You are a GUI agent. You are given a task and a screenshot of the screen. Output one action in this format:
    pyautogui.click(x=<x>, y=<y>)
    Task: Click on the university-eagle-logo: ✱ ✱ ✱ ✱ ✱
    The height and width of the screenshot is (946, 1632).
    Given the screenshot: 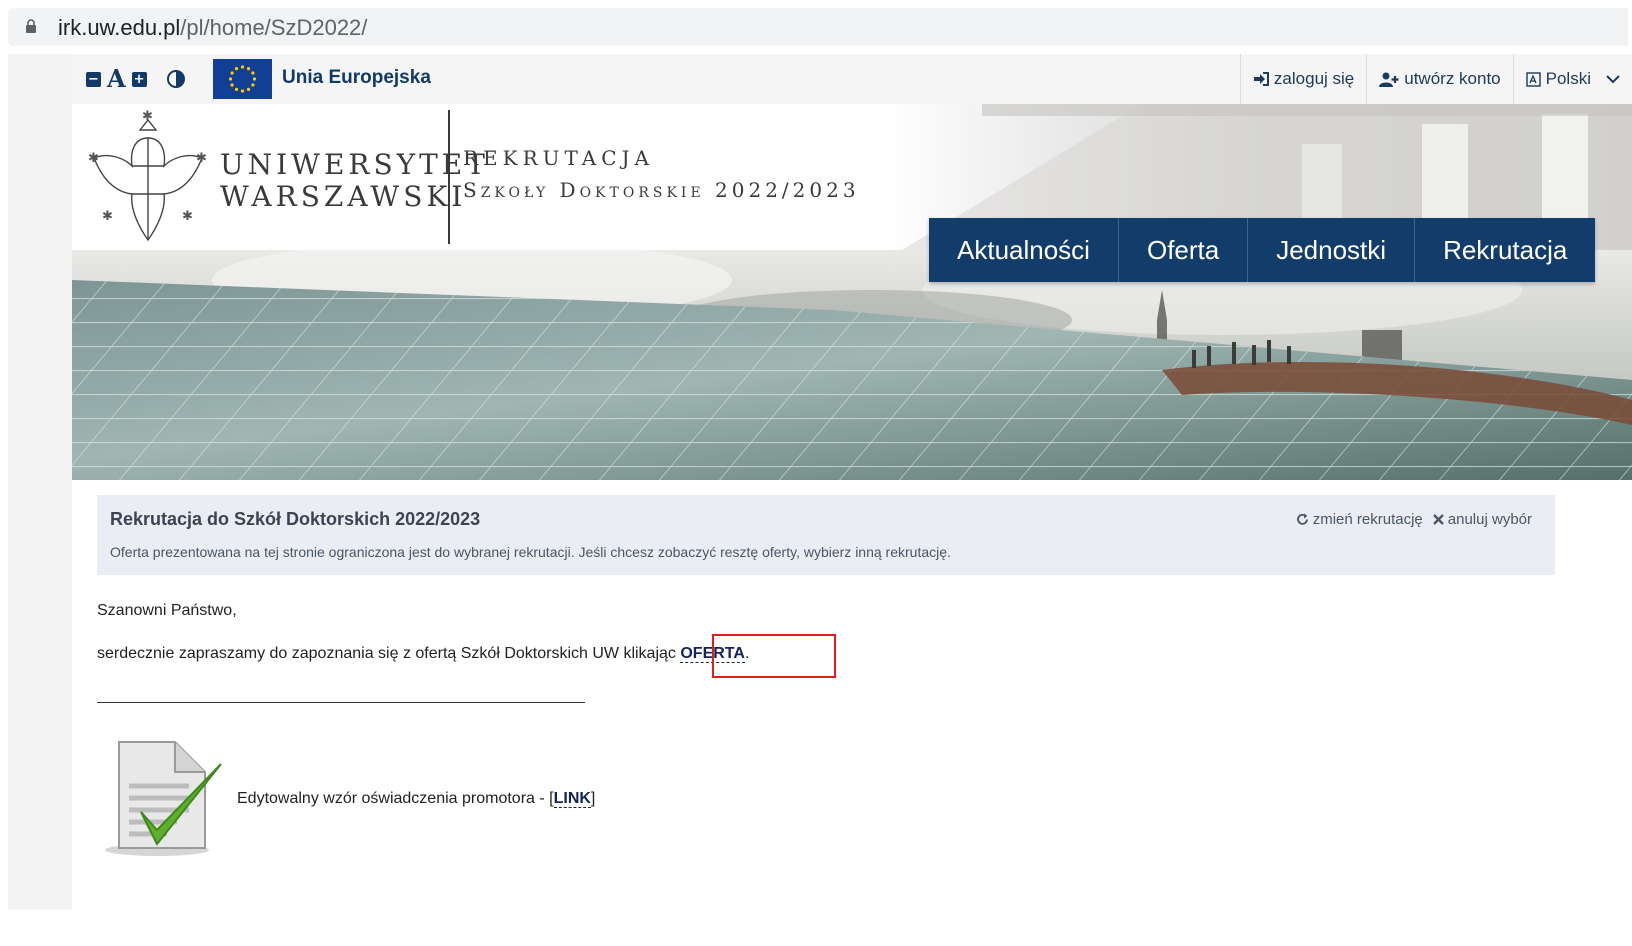 What is the action you would take?
    pyautogui.click(x=147, y=175)
    